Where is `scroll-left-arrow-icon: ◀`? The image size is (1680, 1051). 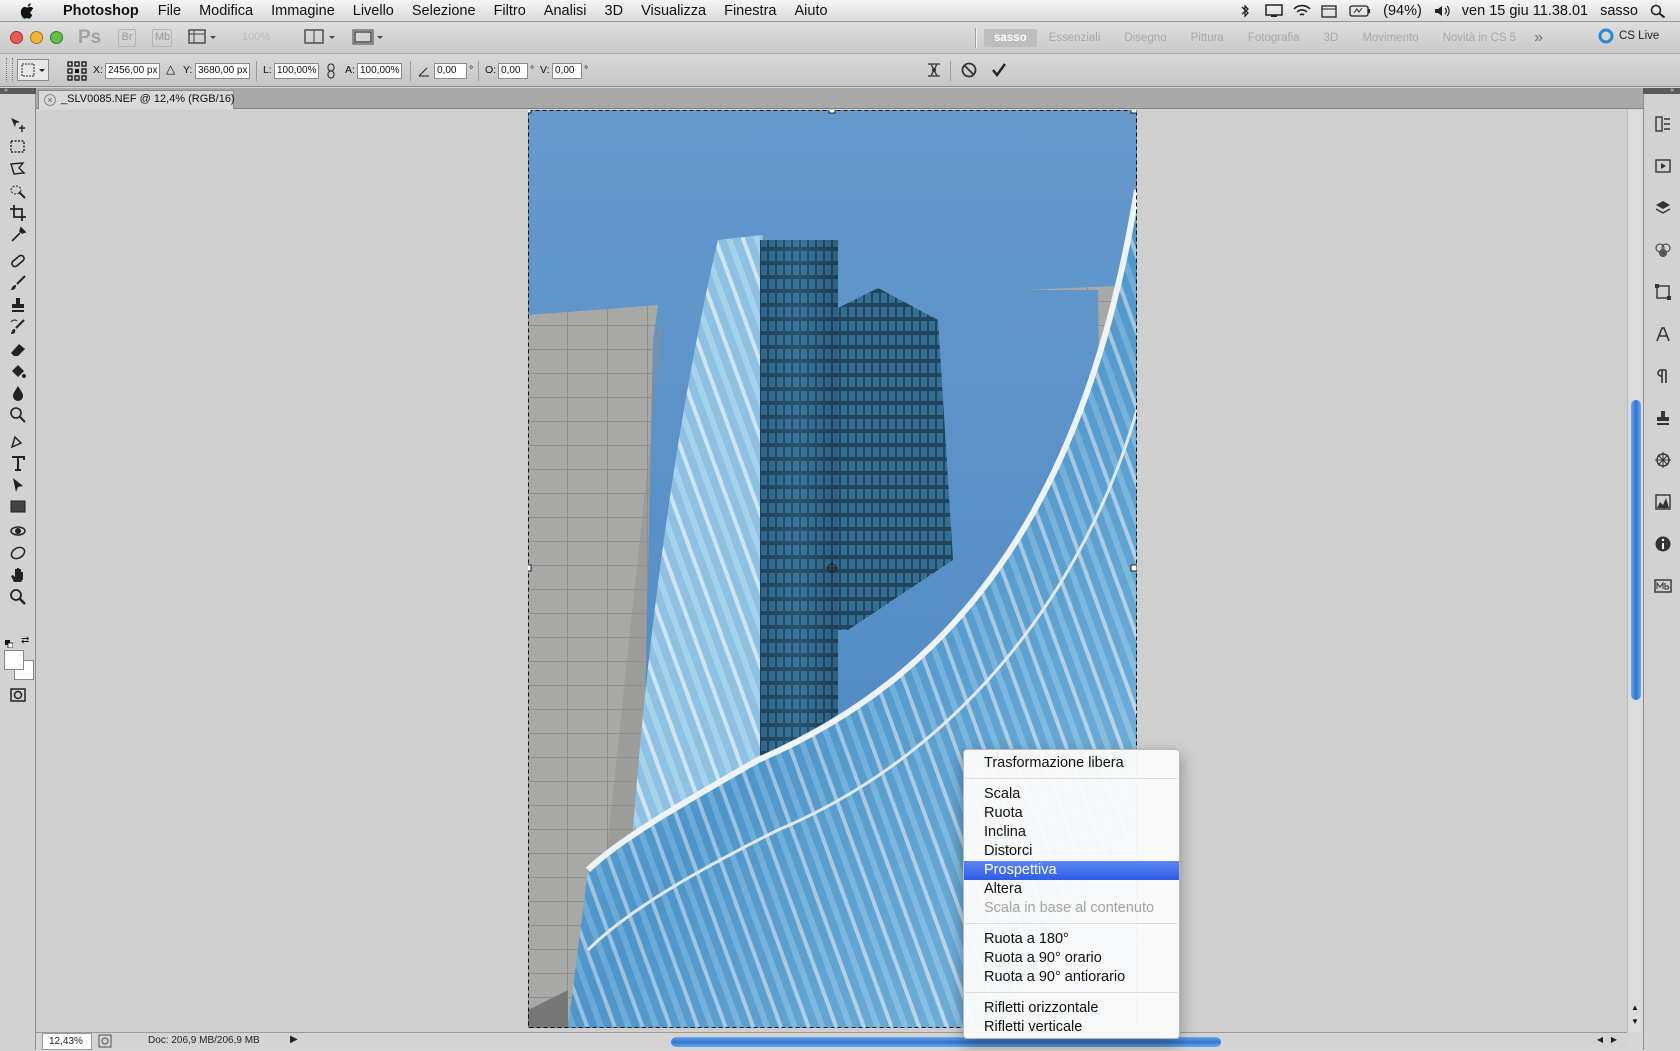 scroll-left-arrow-icon: ◀ is located at coordinates (1600, 1039).